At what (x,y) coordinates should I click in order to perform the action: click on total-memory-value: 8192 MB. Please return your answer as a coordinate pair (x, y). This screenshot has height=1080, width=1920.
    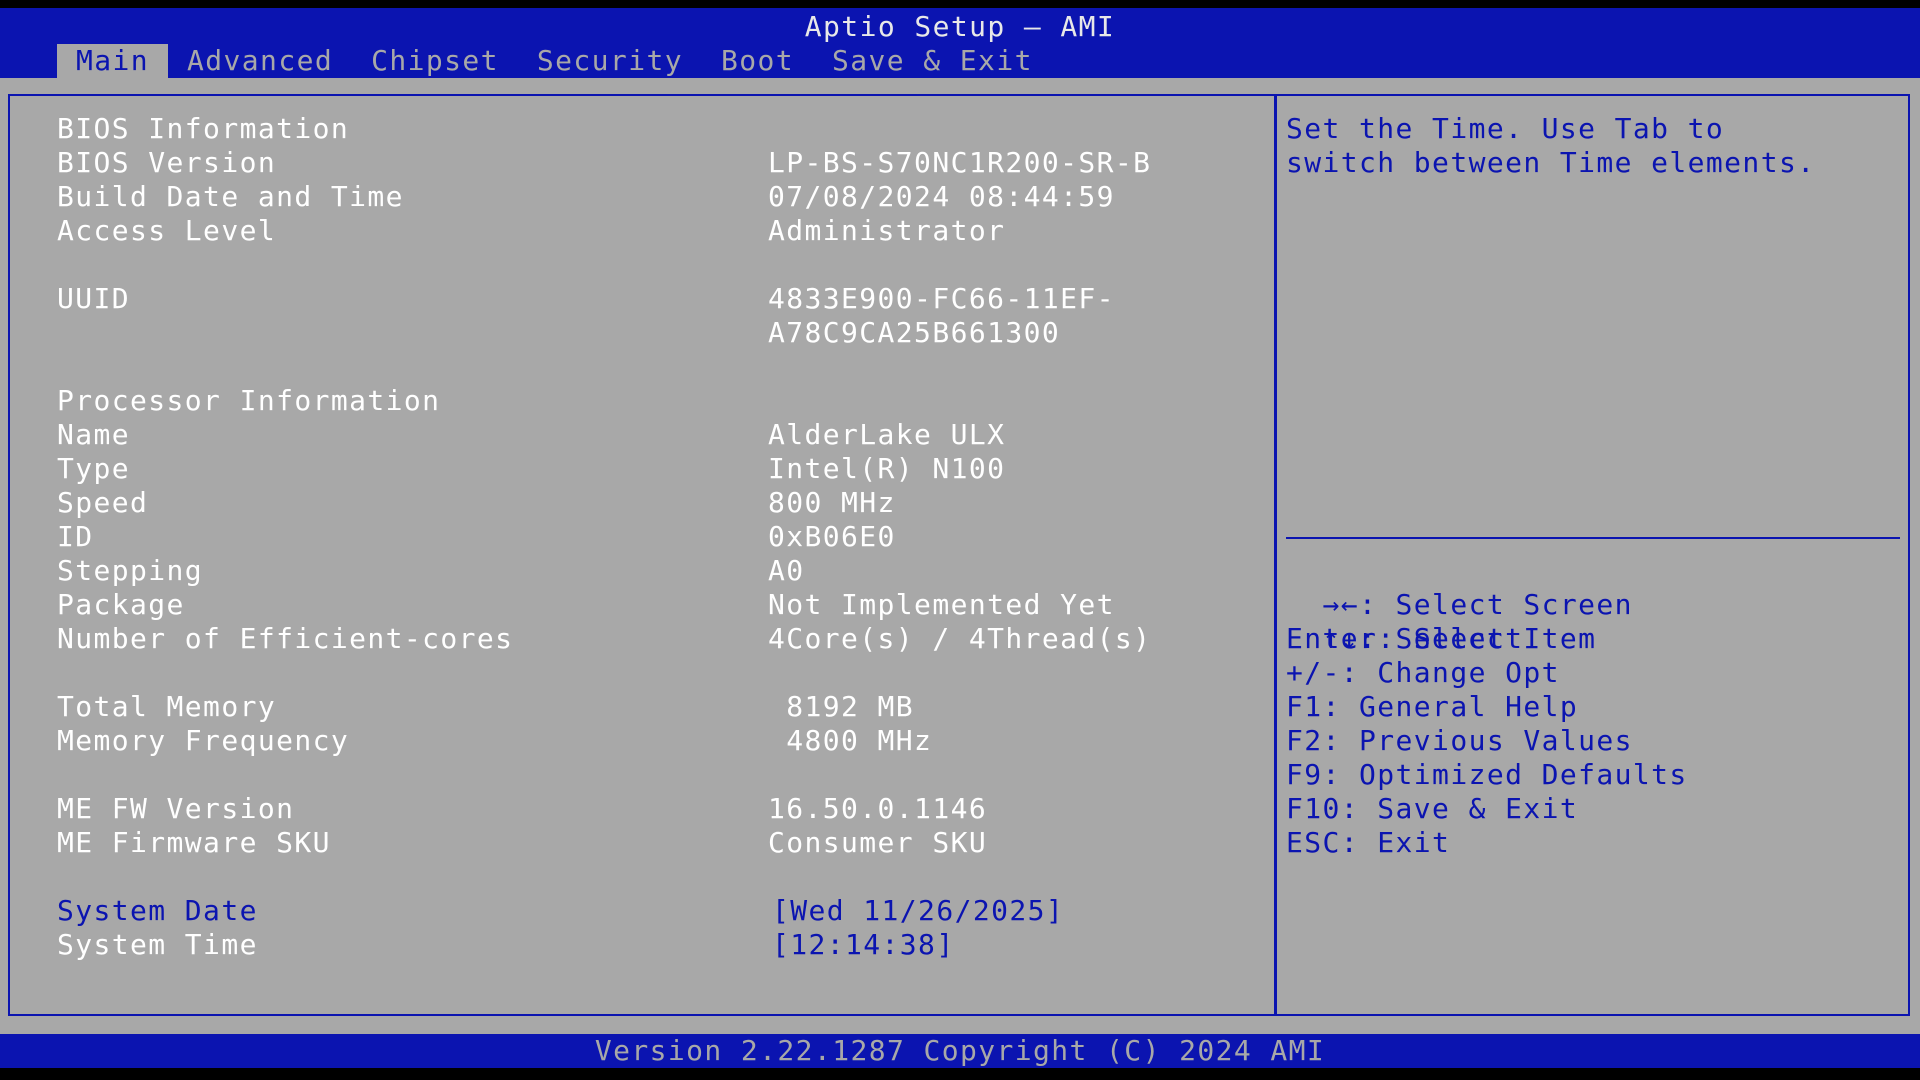
    Looking at the image, I should click on (841, 706).